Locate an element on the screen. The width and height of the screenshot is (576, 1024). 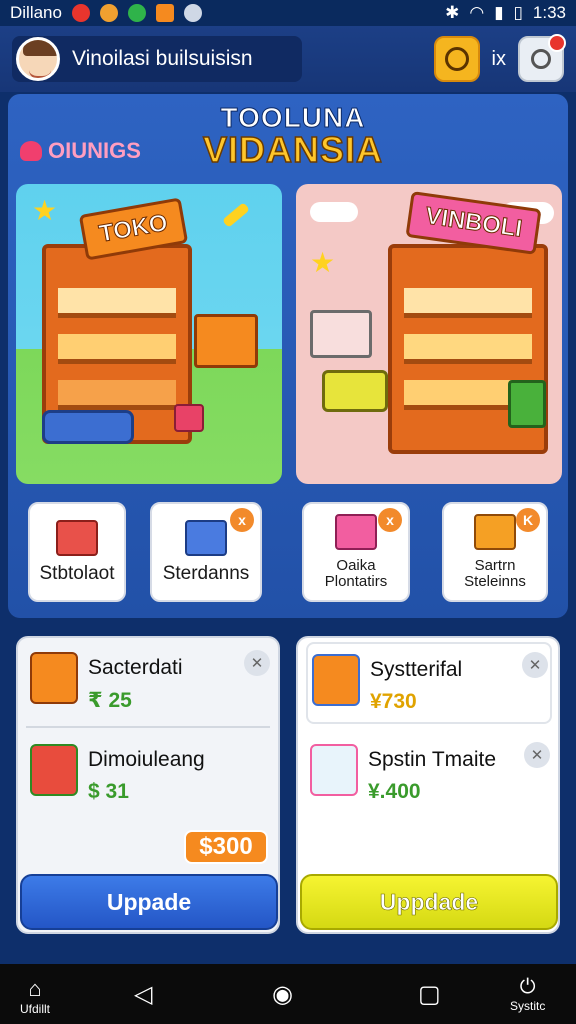
store-card-vinboli: ★ VINBOLI is located at coordinates (429, 334).